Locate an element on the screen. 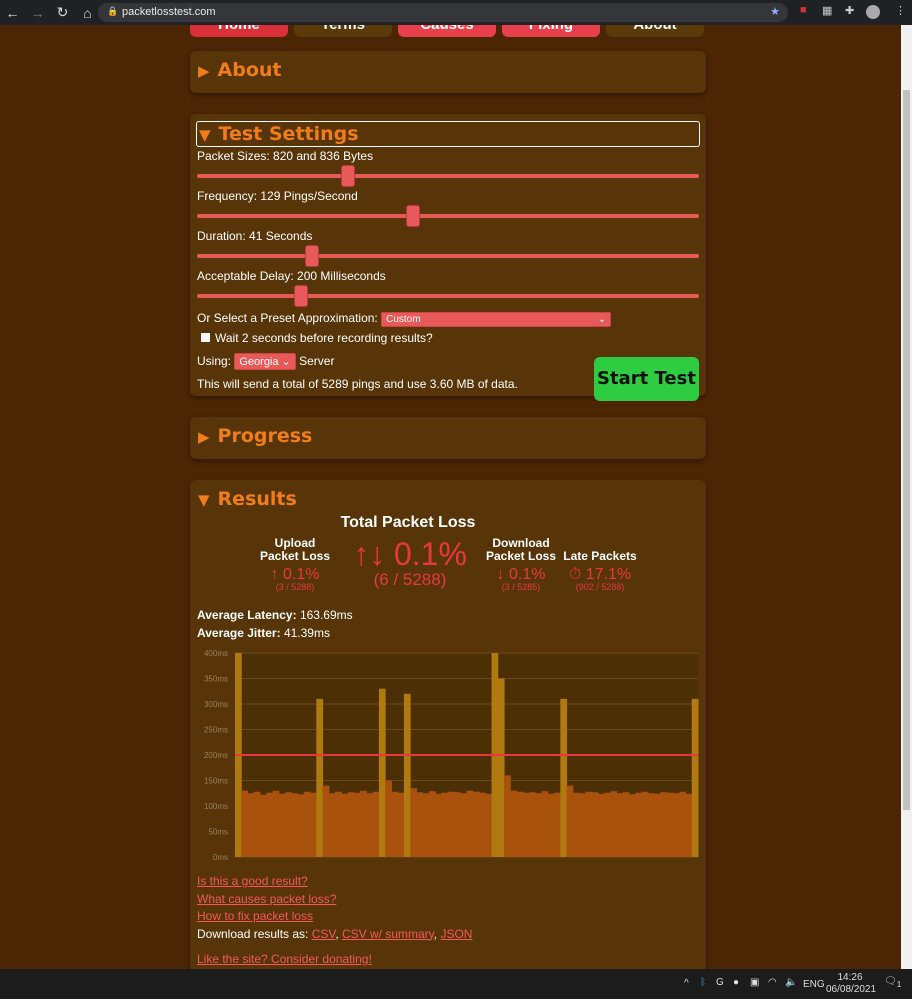 Image resolution: width=912 pixels, height=999 pixels. wifi-icon: ◠ is located at coordinates (772, 982).